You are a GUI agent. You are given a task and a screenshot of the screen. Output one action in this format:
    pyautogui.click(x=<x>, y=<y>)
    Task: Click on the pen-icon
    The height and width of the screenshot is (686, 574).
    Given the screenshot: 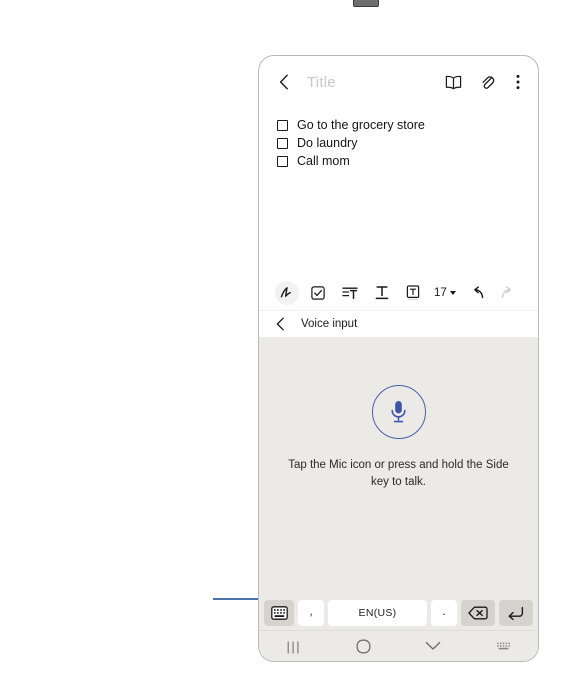 What is the action you would take?
    pyautogui.click(x=287, y=293)
    